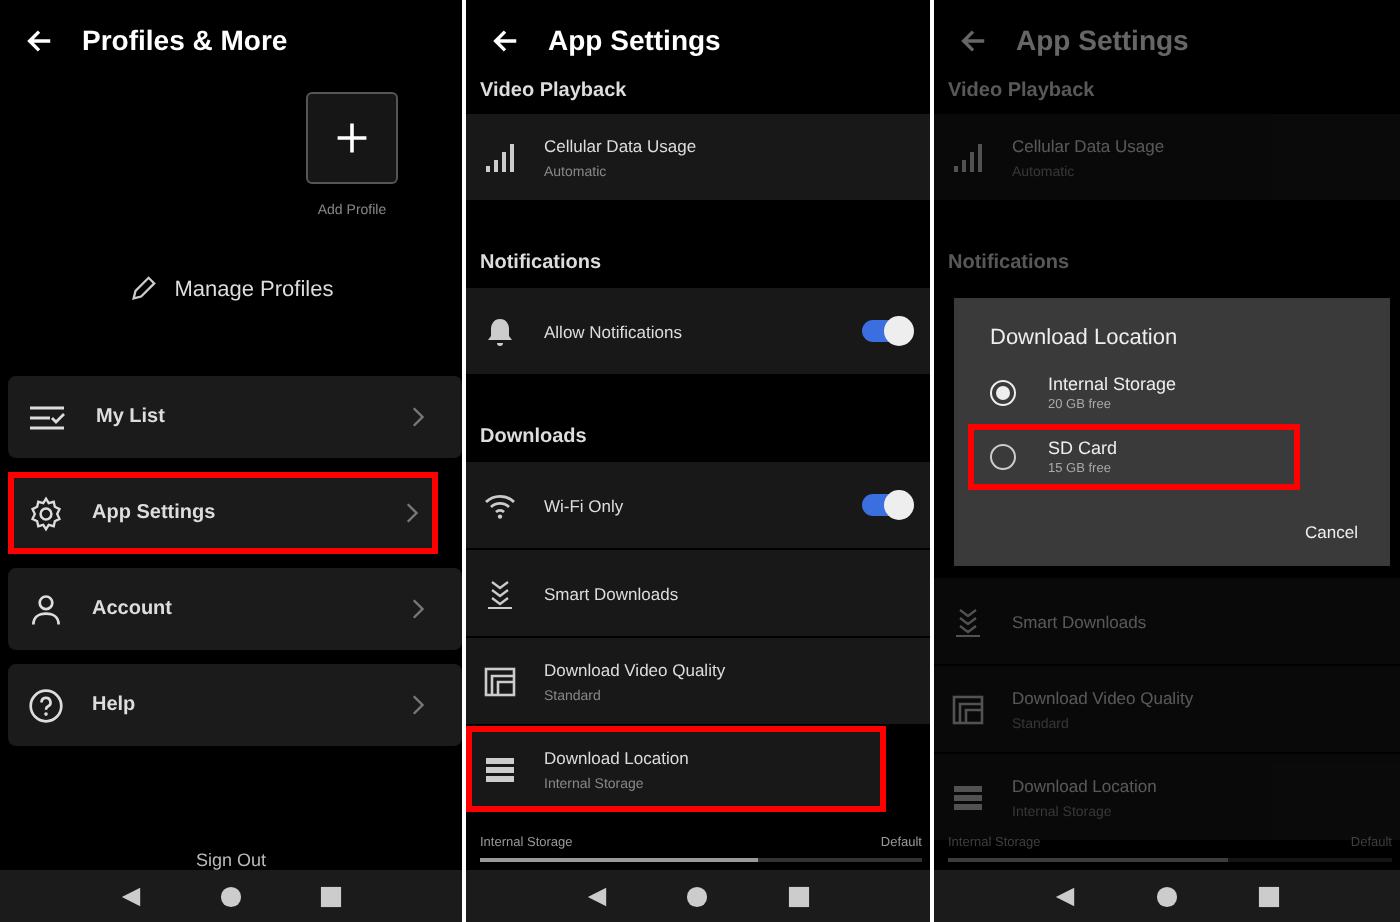 The width and height of the screenshot is (1400, 922). Describe the element at coordinates (46, 609) in the screenshot. I see `person-icon` at that location.